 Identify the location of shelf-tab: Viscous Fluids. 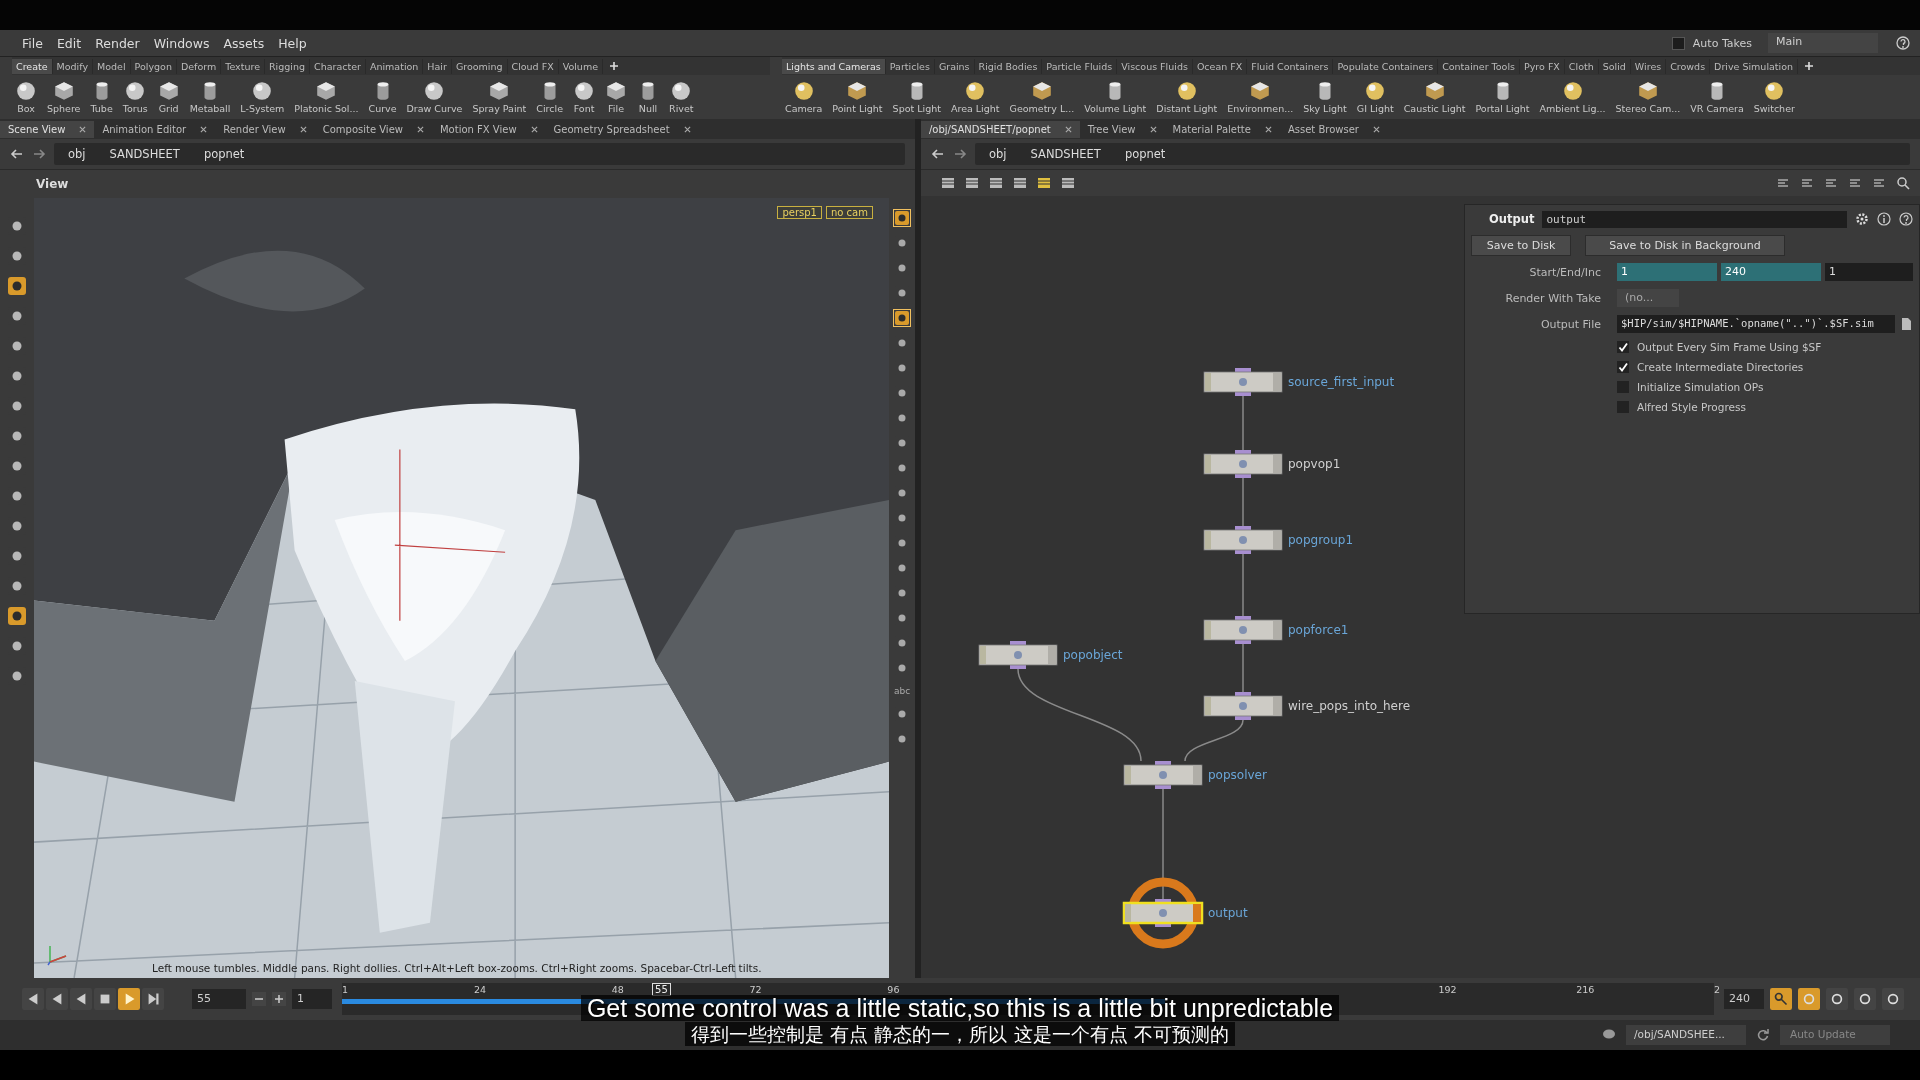
(1155, 66).